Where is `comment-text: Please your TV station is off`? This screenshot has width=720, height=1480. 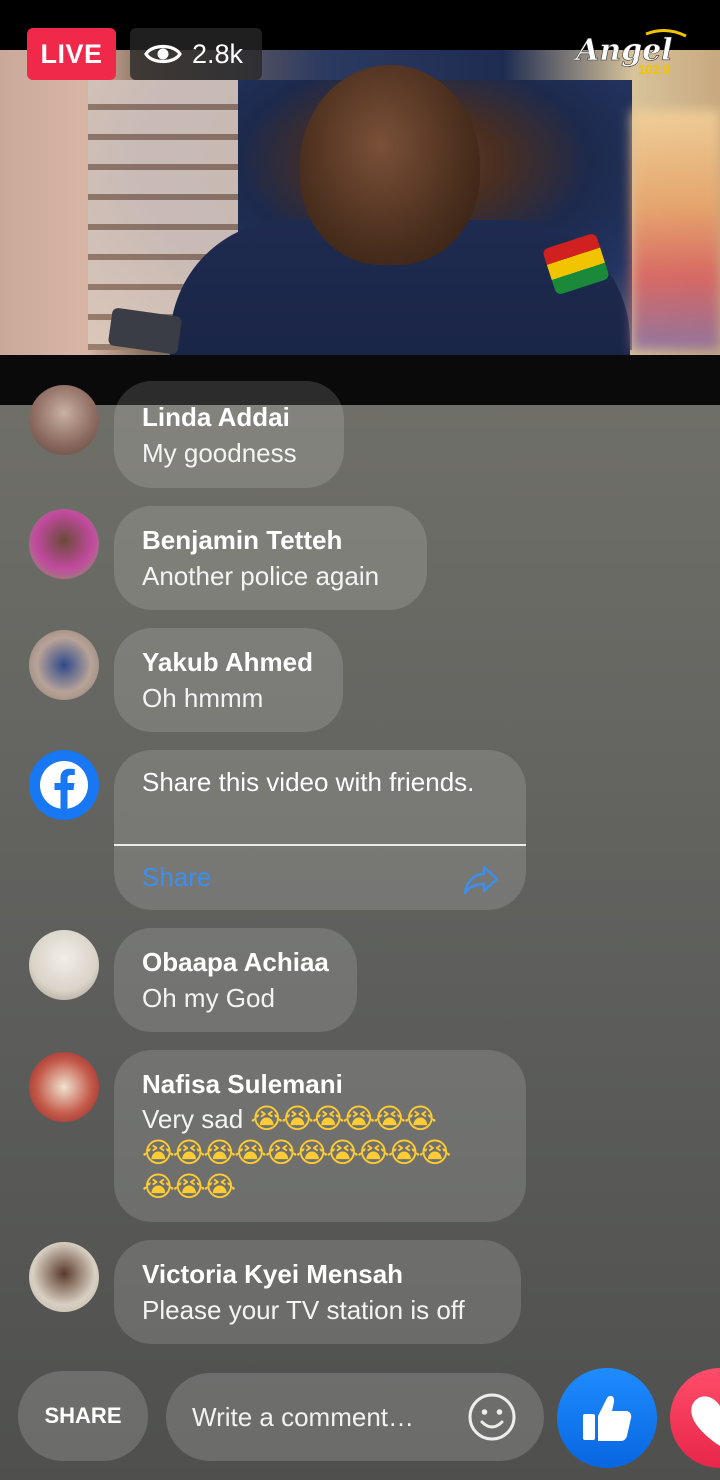
comment-text: Please your TV station is off is located at coordinates (303, 1310).